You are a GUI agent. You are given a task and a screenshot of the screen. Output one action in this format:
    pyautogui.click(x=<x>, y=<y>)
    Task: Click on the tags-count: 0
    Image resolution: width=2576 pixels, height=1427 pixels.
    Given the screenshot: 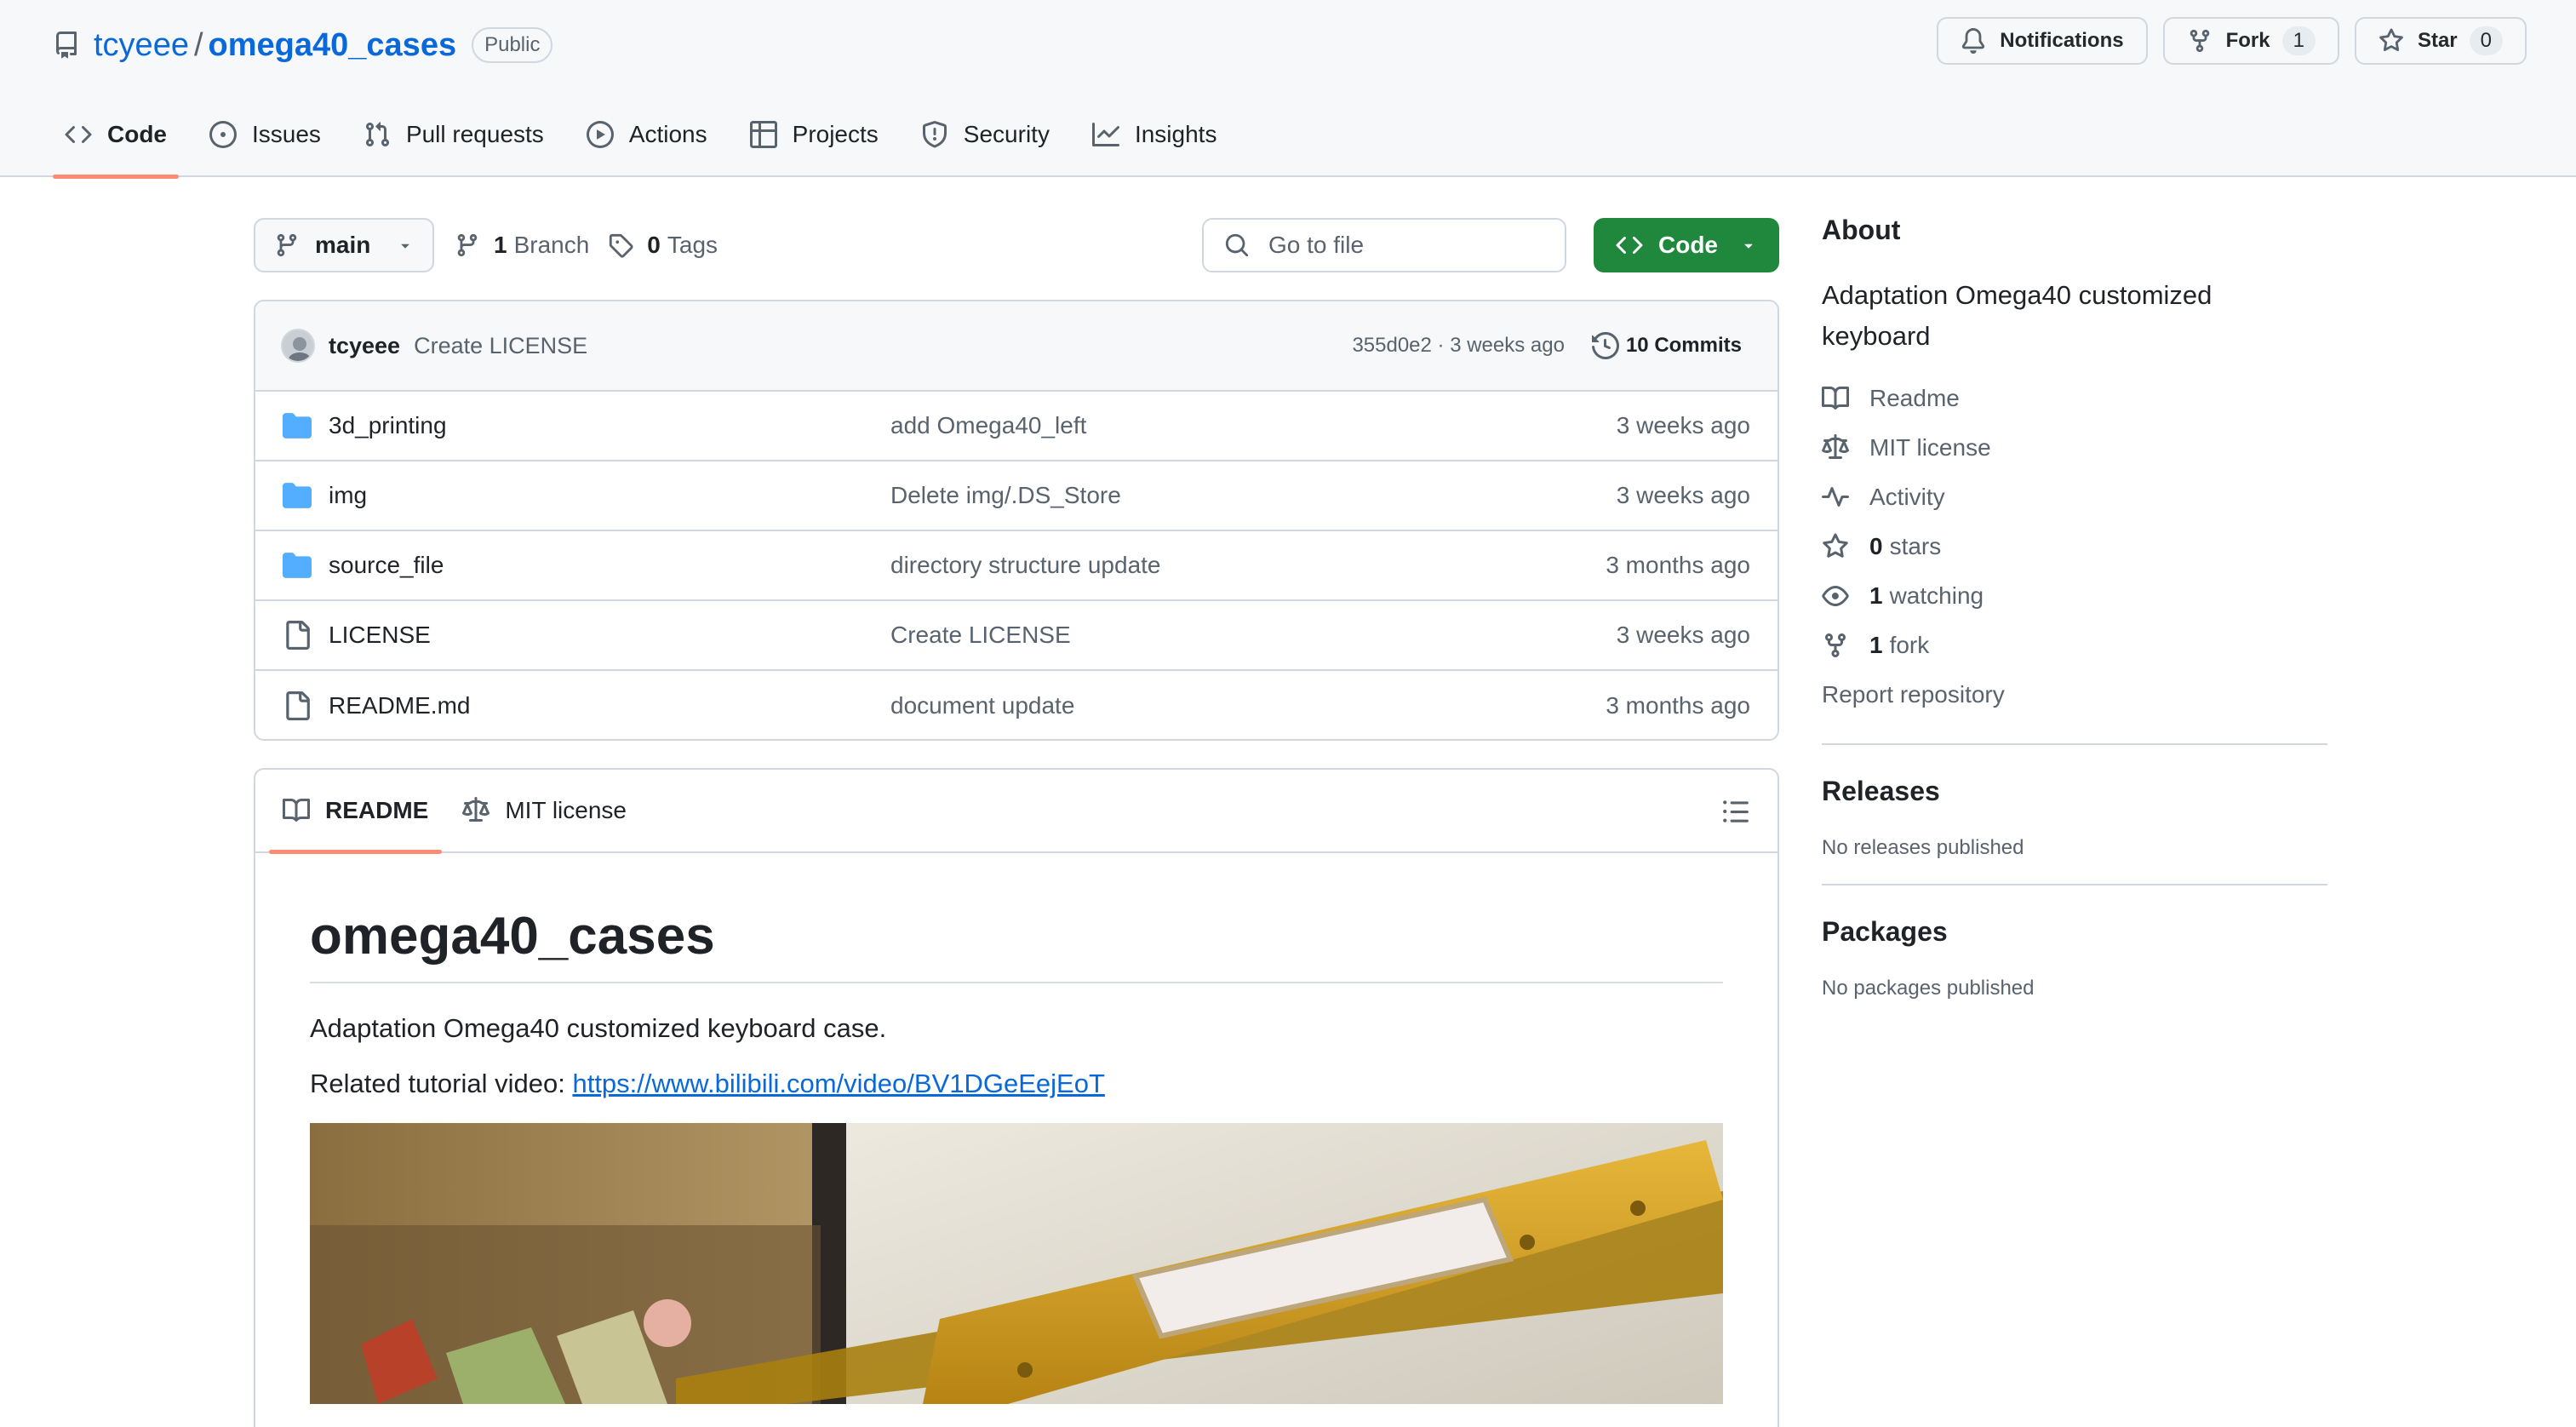 What is the action you would take?
    pyautogui.click(x=654, y=245)
    